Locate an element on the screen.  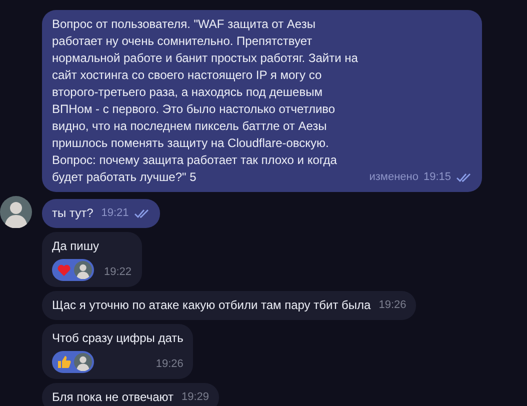
edited-label: изменено is located at coordinates (393, 177).